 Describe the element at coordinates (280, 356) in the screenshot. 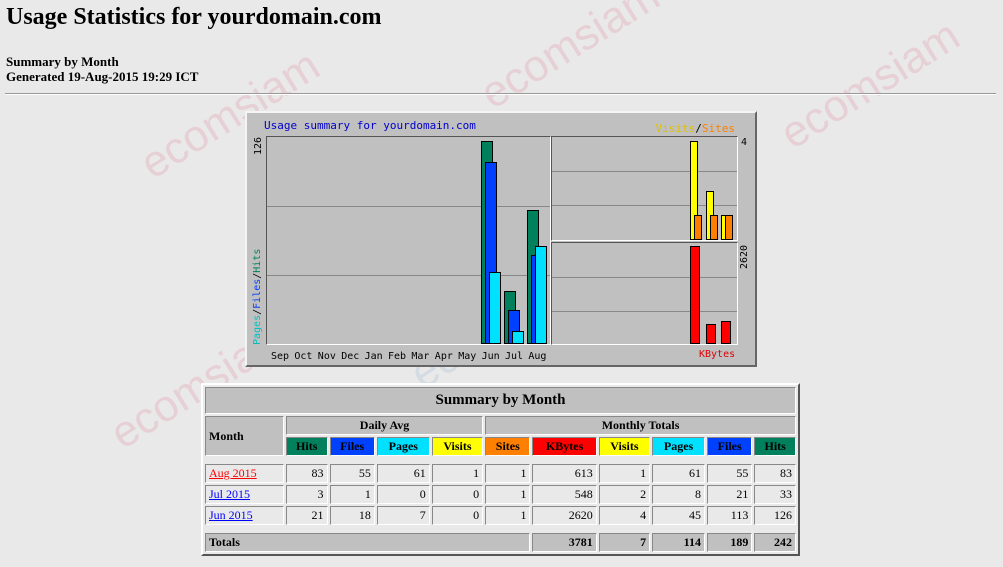

I see `month-tick-label: Sep` at that location.